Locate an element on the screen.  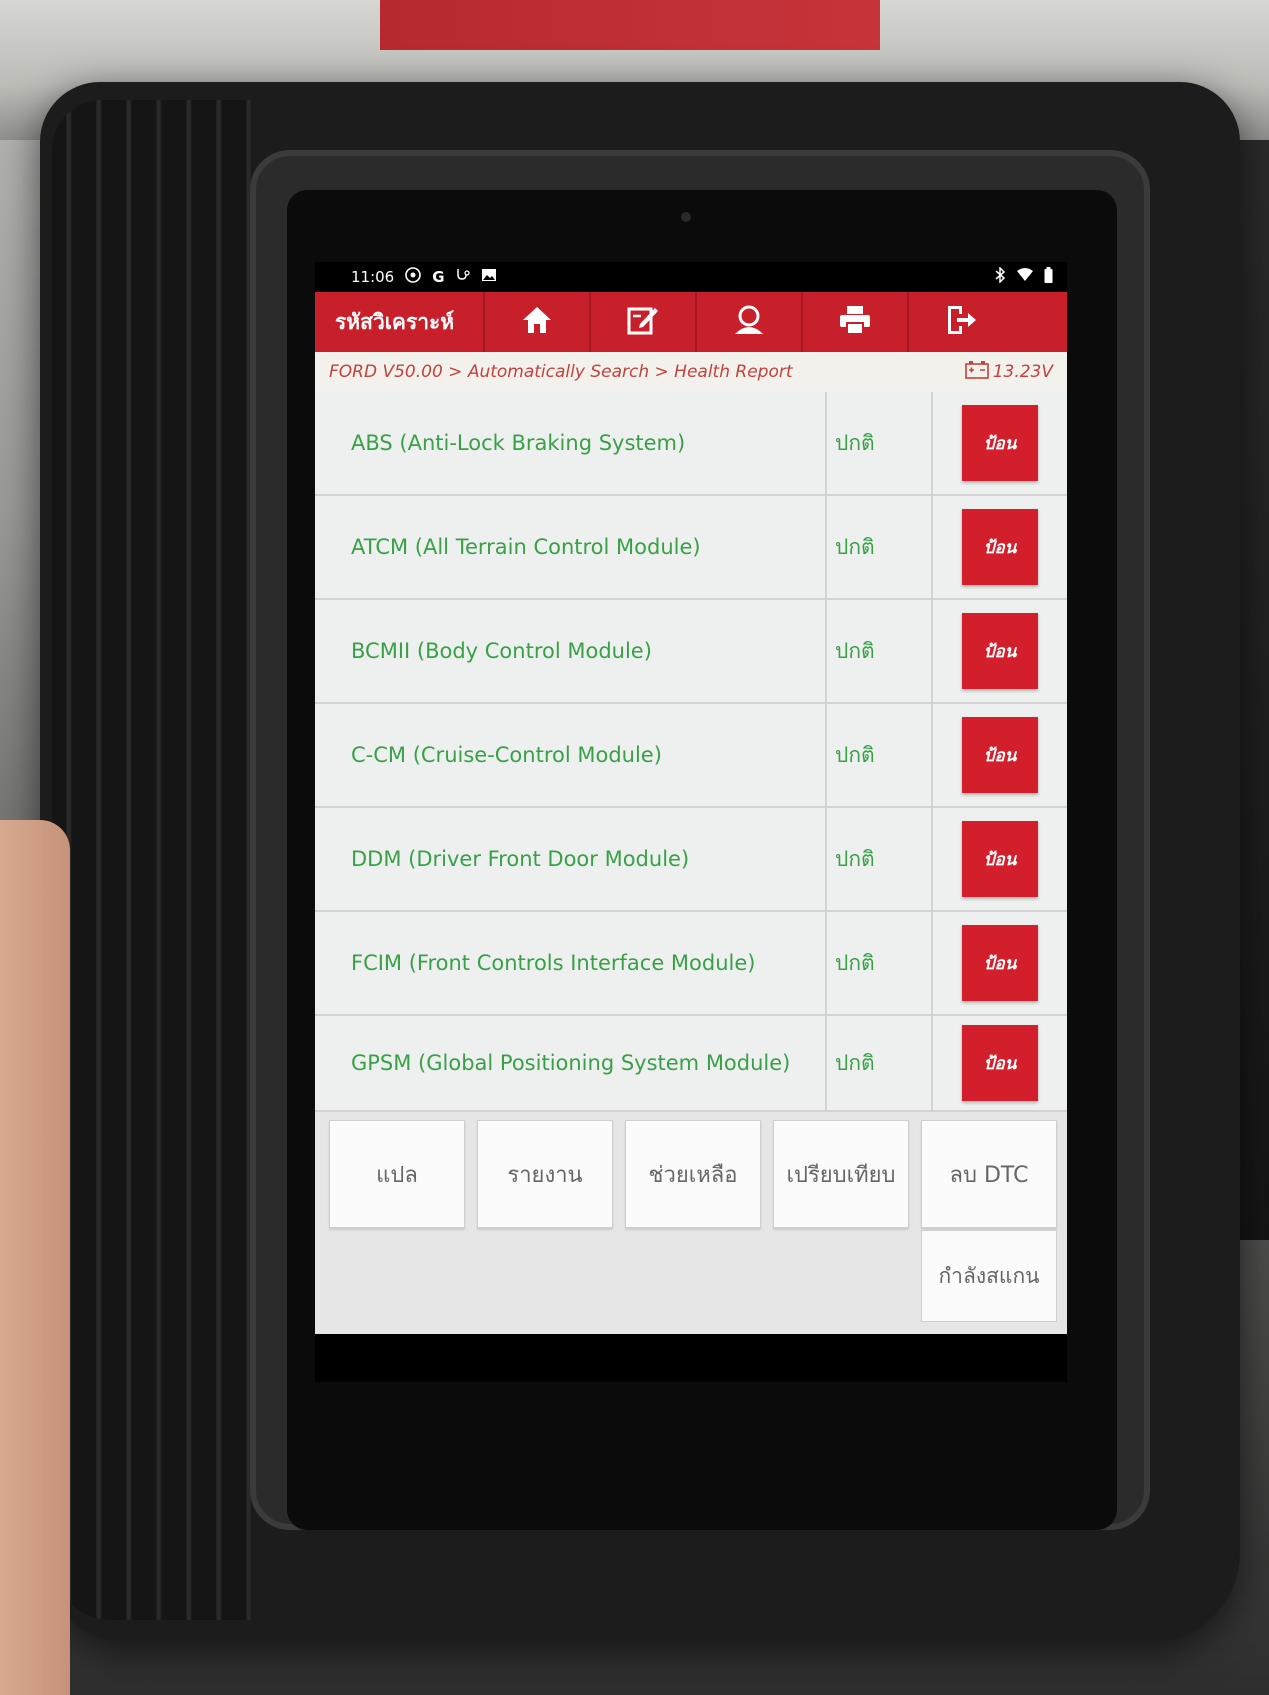
table-row: BCMII (Body Control Module) ปกติ ป้อน is located at coordinates (691, 652).